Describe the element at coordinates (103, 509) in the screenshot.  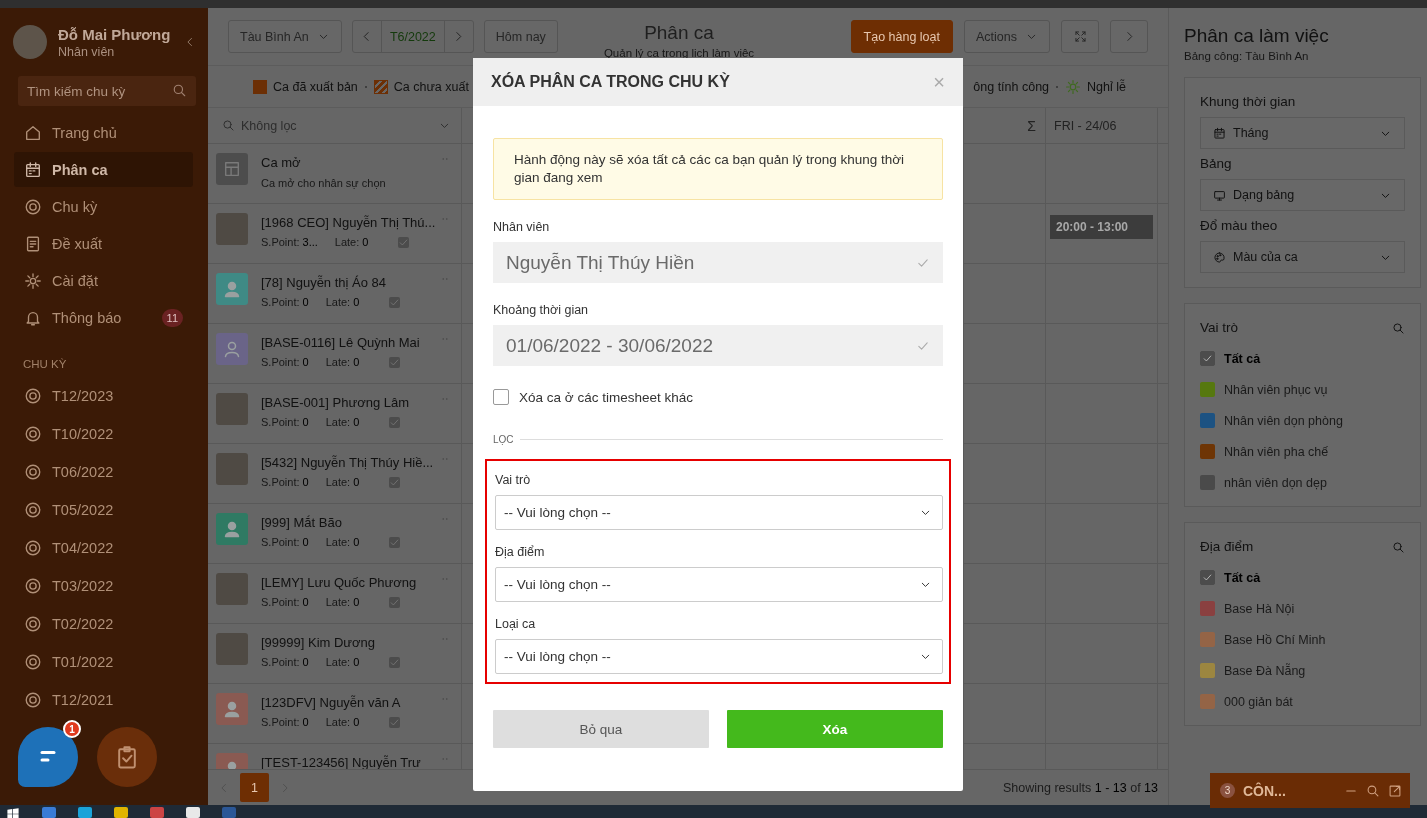
I see `cycle-item: T05/2022` at that location.